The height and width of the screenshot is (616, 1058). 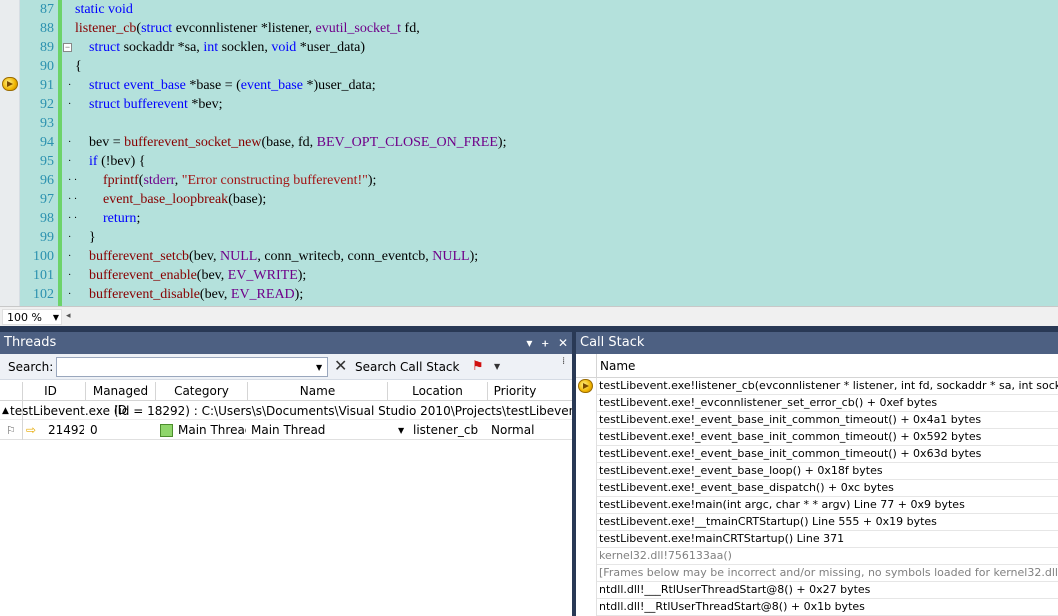 I want to click on code-token: listener_cb, so click(x=106, y=28).